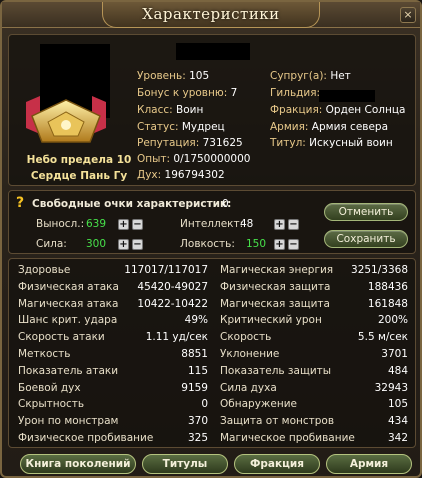 This screenshot has height=478, width=422. I want to click on stamina-value: 639, so click(96, 224).